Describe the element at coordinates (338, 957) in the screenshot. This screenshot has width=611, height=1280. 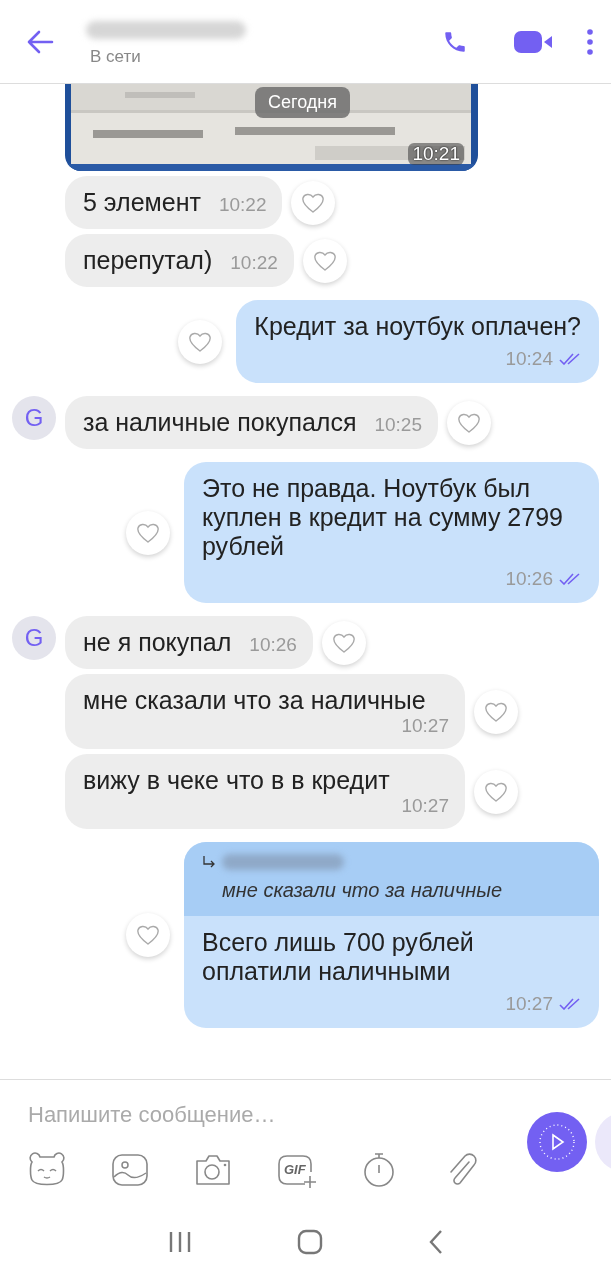
I see `message-text: Всего лишь 700 рублей оплатили наличными` at that location.